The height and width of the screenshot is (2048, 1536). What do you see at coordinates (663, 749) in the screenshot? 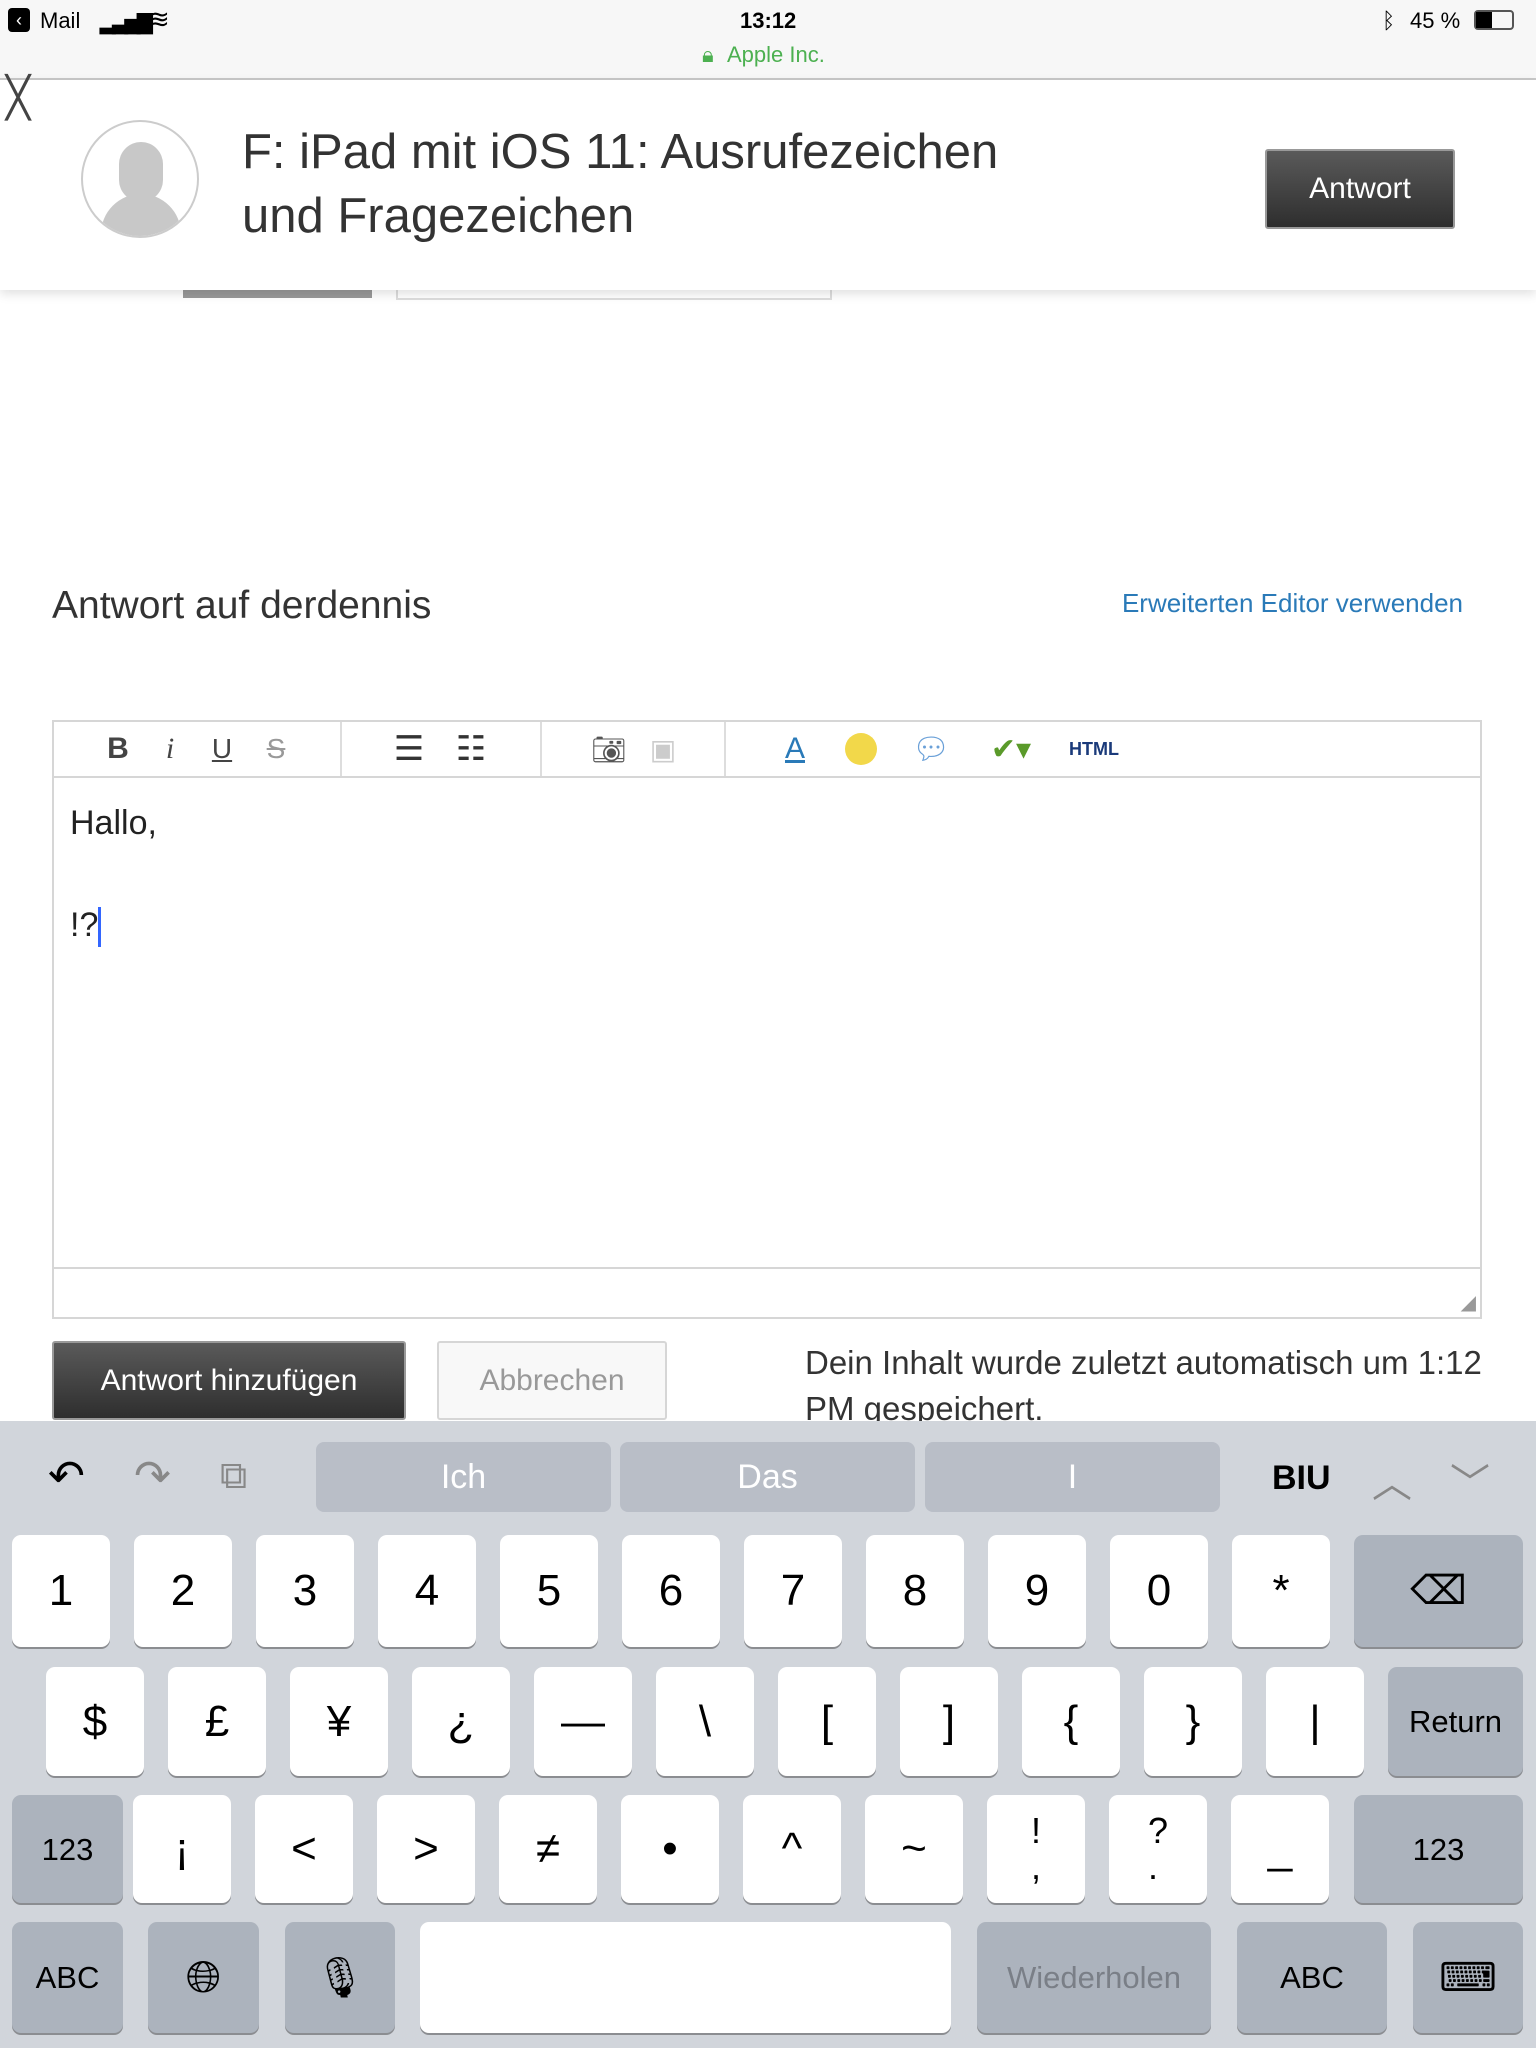
I see `video-icon: ▣` at bounding box center [663, 749].